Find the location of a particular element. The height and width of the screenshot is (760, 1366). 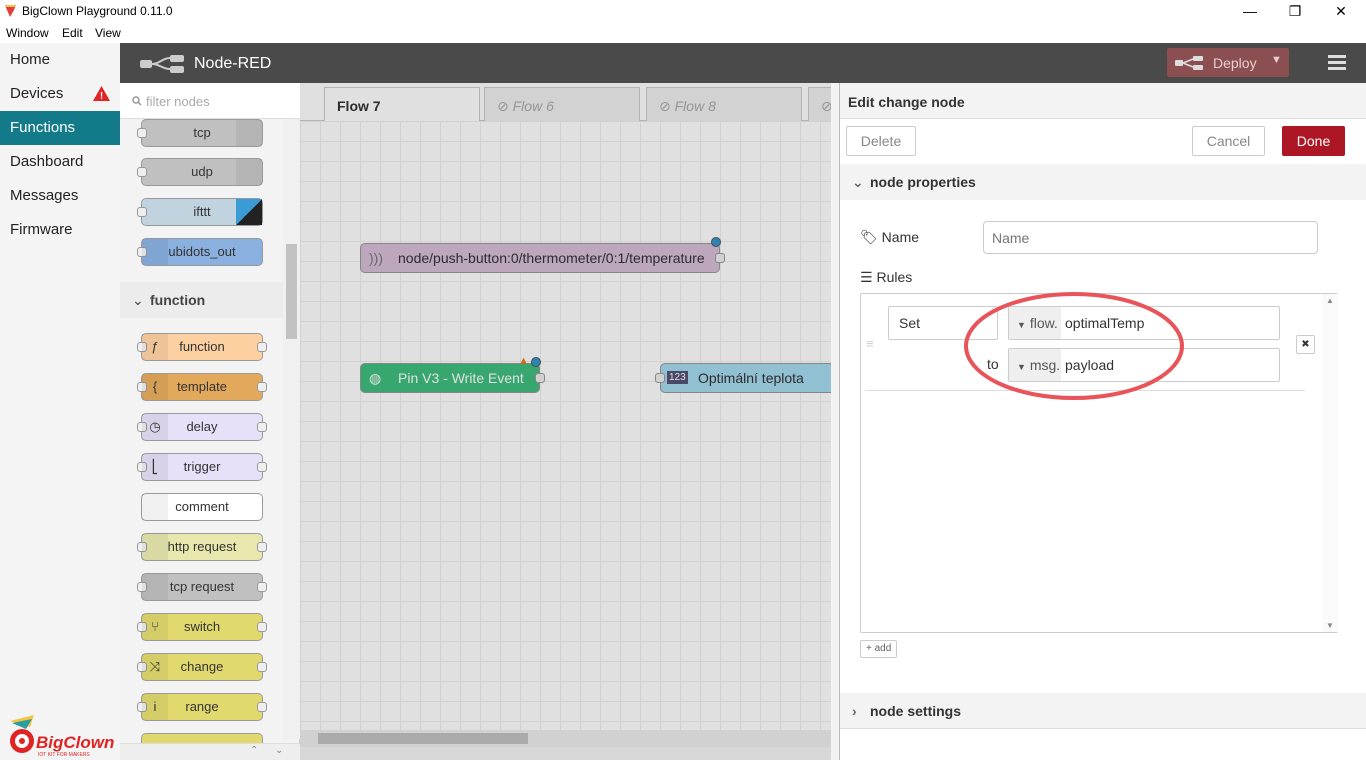

comment-icon is located at coordinates (155, 507).